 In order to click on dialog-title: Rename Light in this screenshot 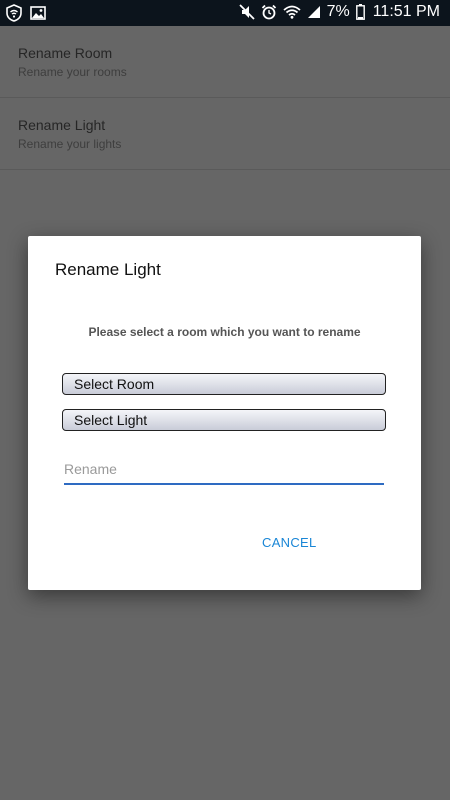, I will do `click(108, 269)`.